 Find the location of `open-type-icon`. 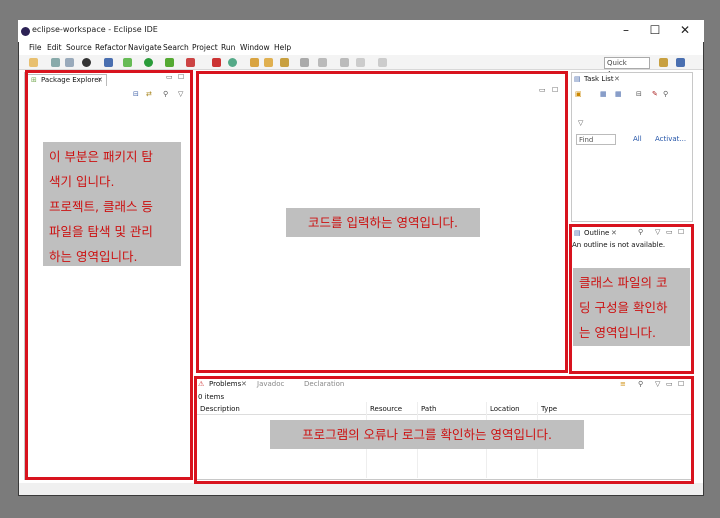

open-type-icon is located at coordinates (254, 62).